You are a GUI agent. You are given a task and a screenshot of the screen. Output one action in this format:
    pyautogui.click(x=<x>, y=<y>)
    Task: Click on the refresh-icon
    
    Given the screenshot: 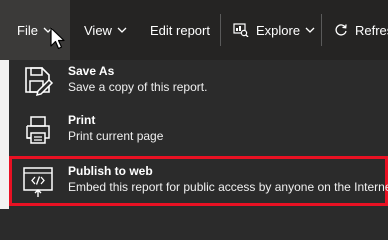 What is the action you would take?
    pyautogui.click(x=341, y=30)
    